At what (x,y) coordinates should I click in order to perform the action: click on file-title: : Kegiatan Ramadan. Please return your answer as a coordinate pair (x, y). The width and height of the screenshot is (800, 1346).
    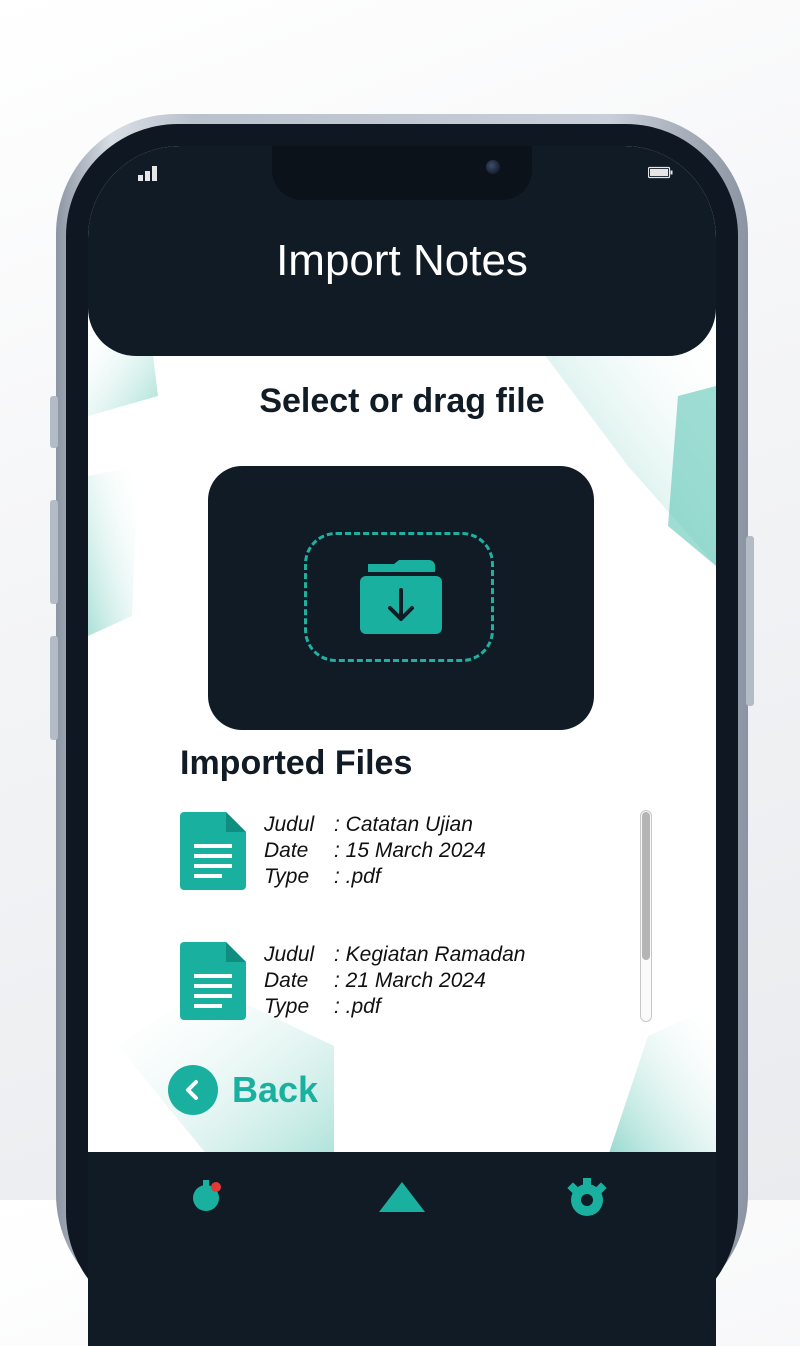
    Looking at the image, I should click on (430, 954).